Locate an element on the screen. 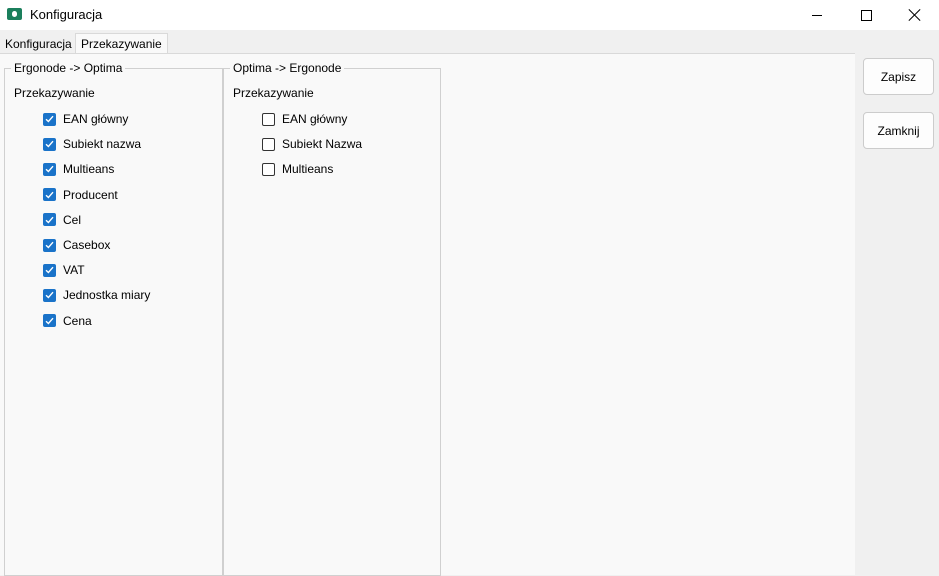 This screenshot has height=576, width=939. checkbox-row: Casebox is located at coordinates (76, 245).